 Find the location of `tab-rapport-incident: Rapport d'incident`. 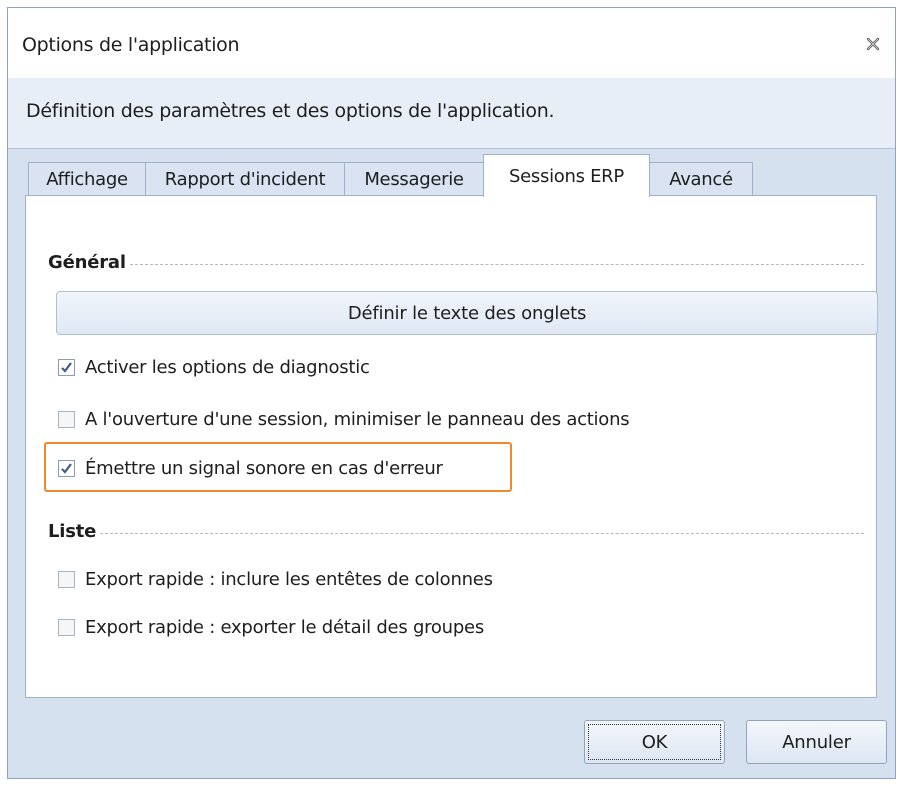

tab-rapport-incident: Rapport d'incident is located at coordinates (245, 179).